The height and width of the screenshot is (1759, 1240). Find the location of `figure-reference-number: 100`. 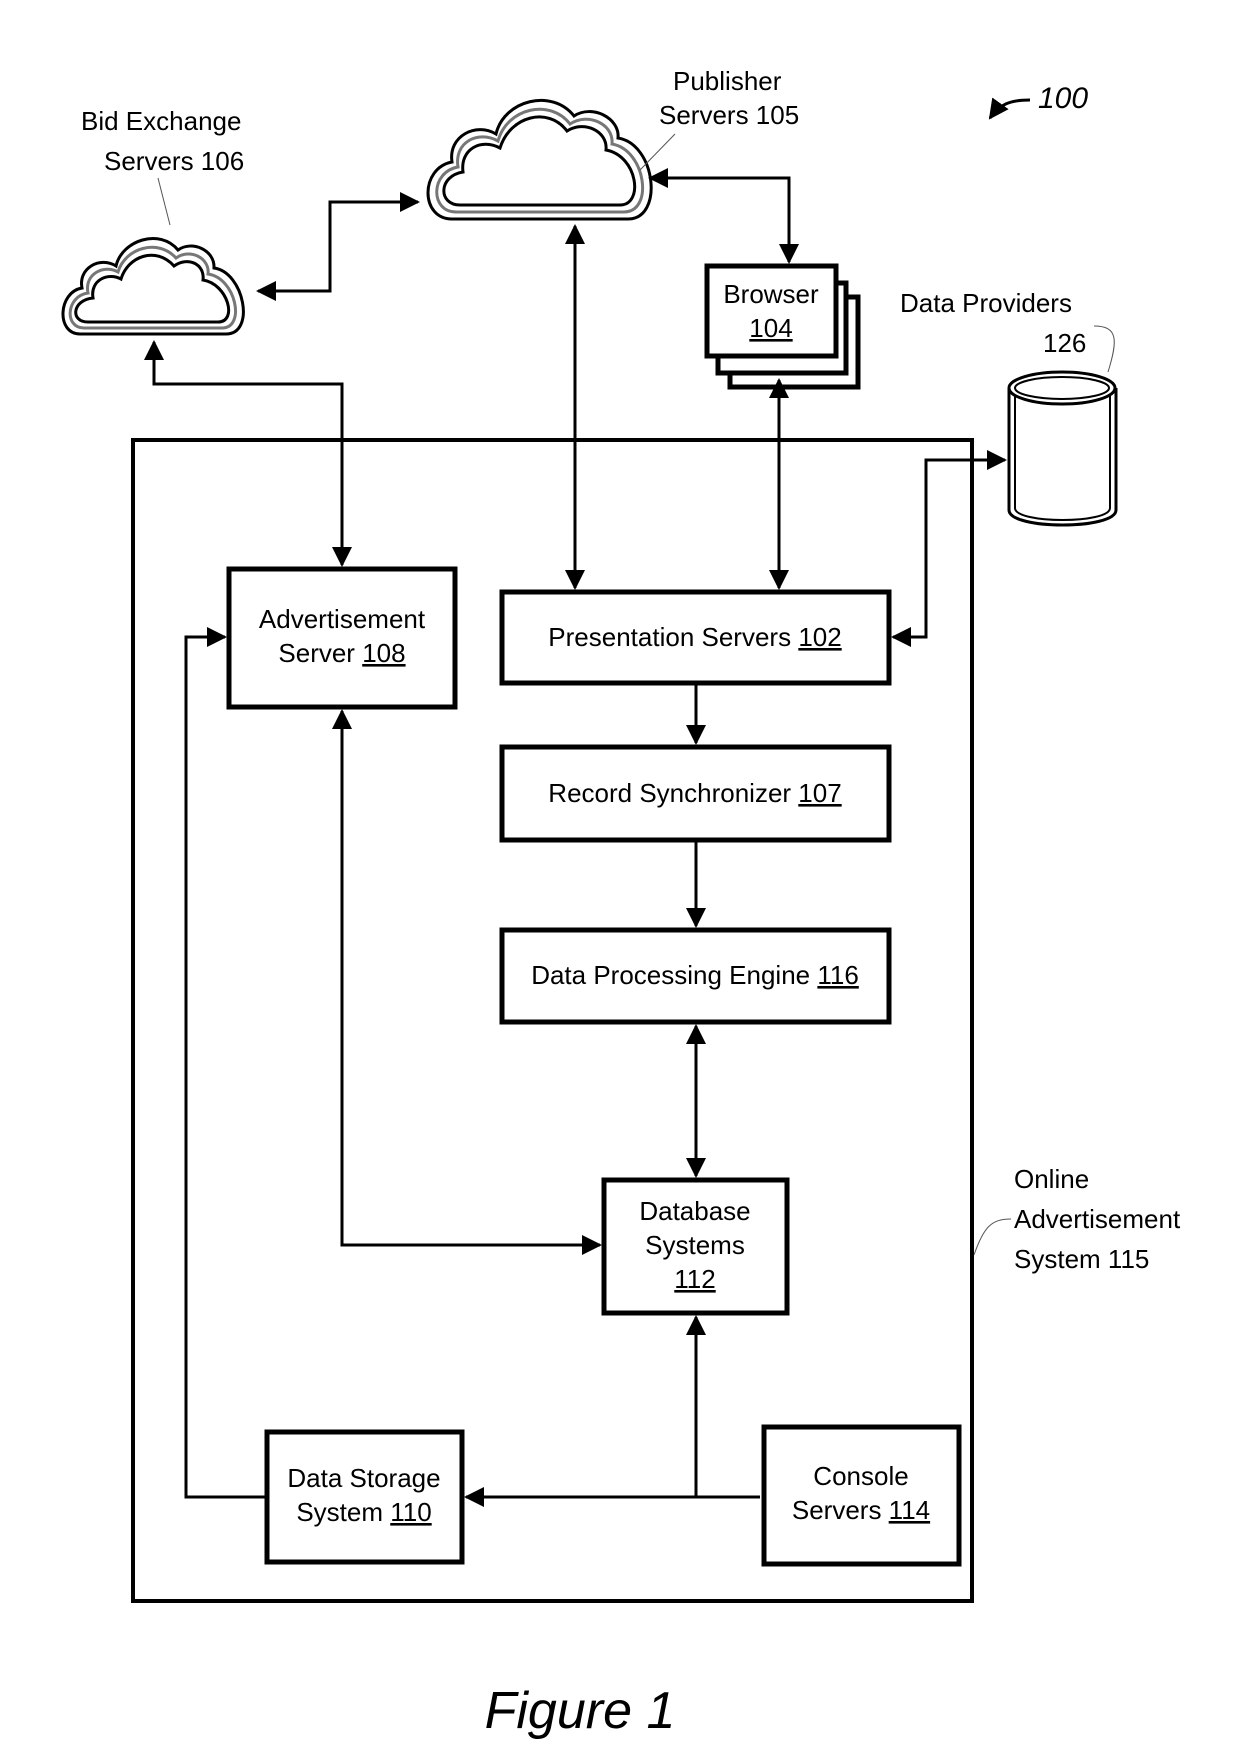

figure-reference-number: 100 is located at coordinates (1063, 98).